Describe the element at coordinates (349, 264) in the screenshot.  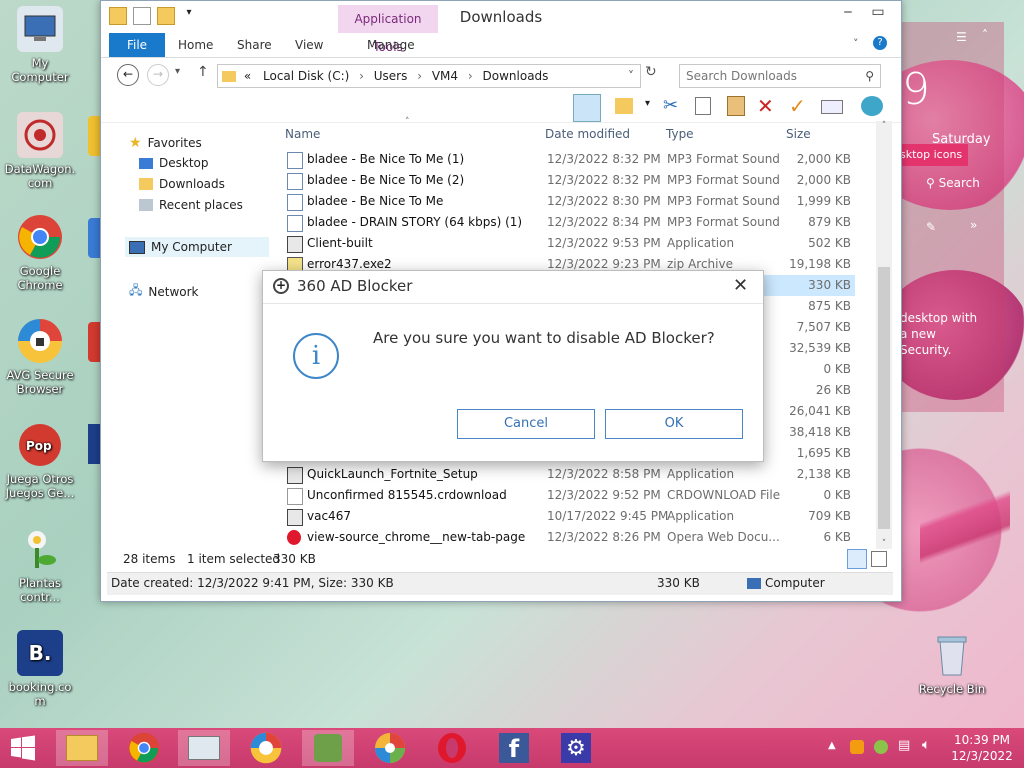
I see `file-name: error437.exe2` at that location.